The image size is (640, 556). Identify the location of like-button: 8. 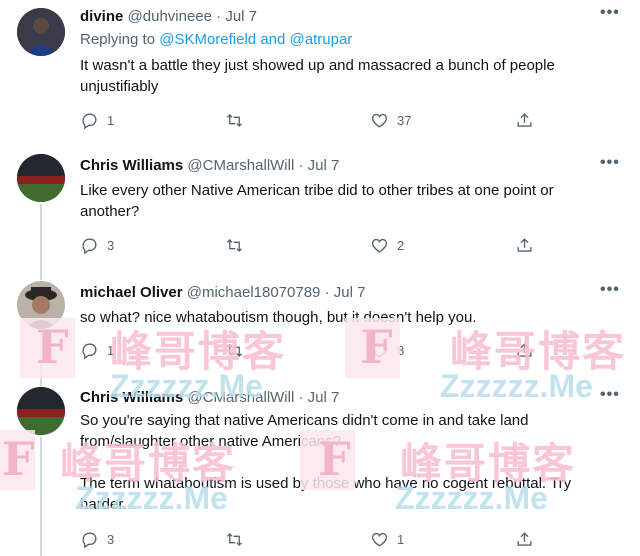
(387, 350).